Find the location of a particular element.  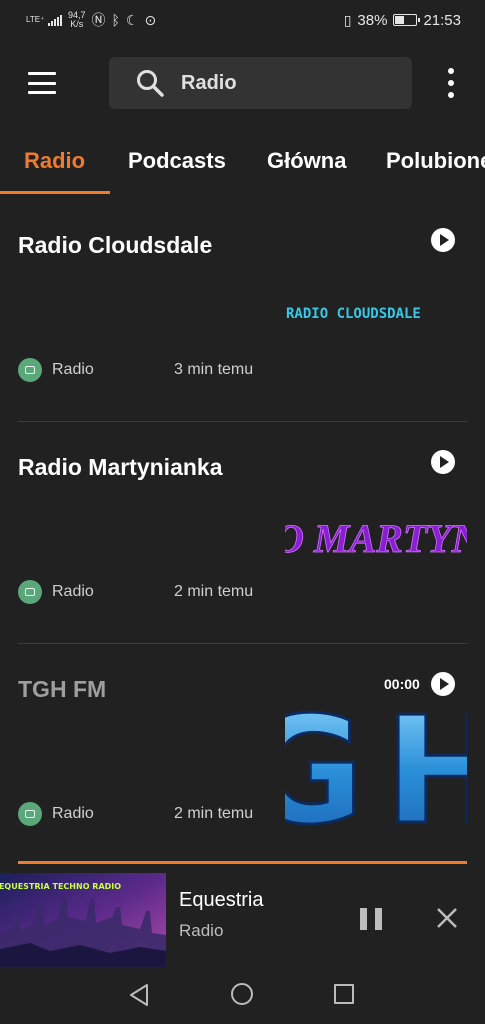

station-logo-text: O MARTYN is located at coordinates (376, 538).